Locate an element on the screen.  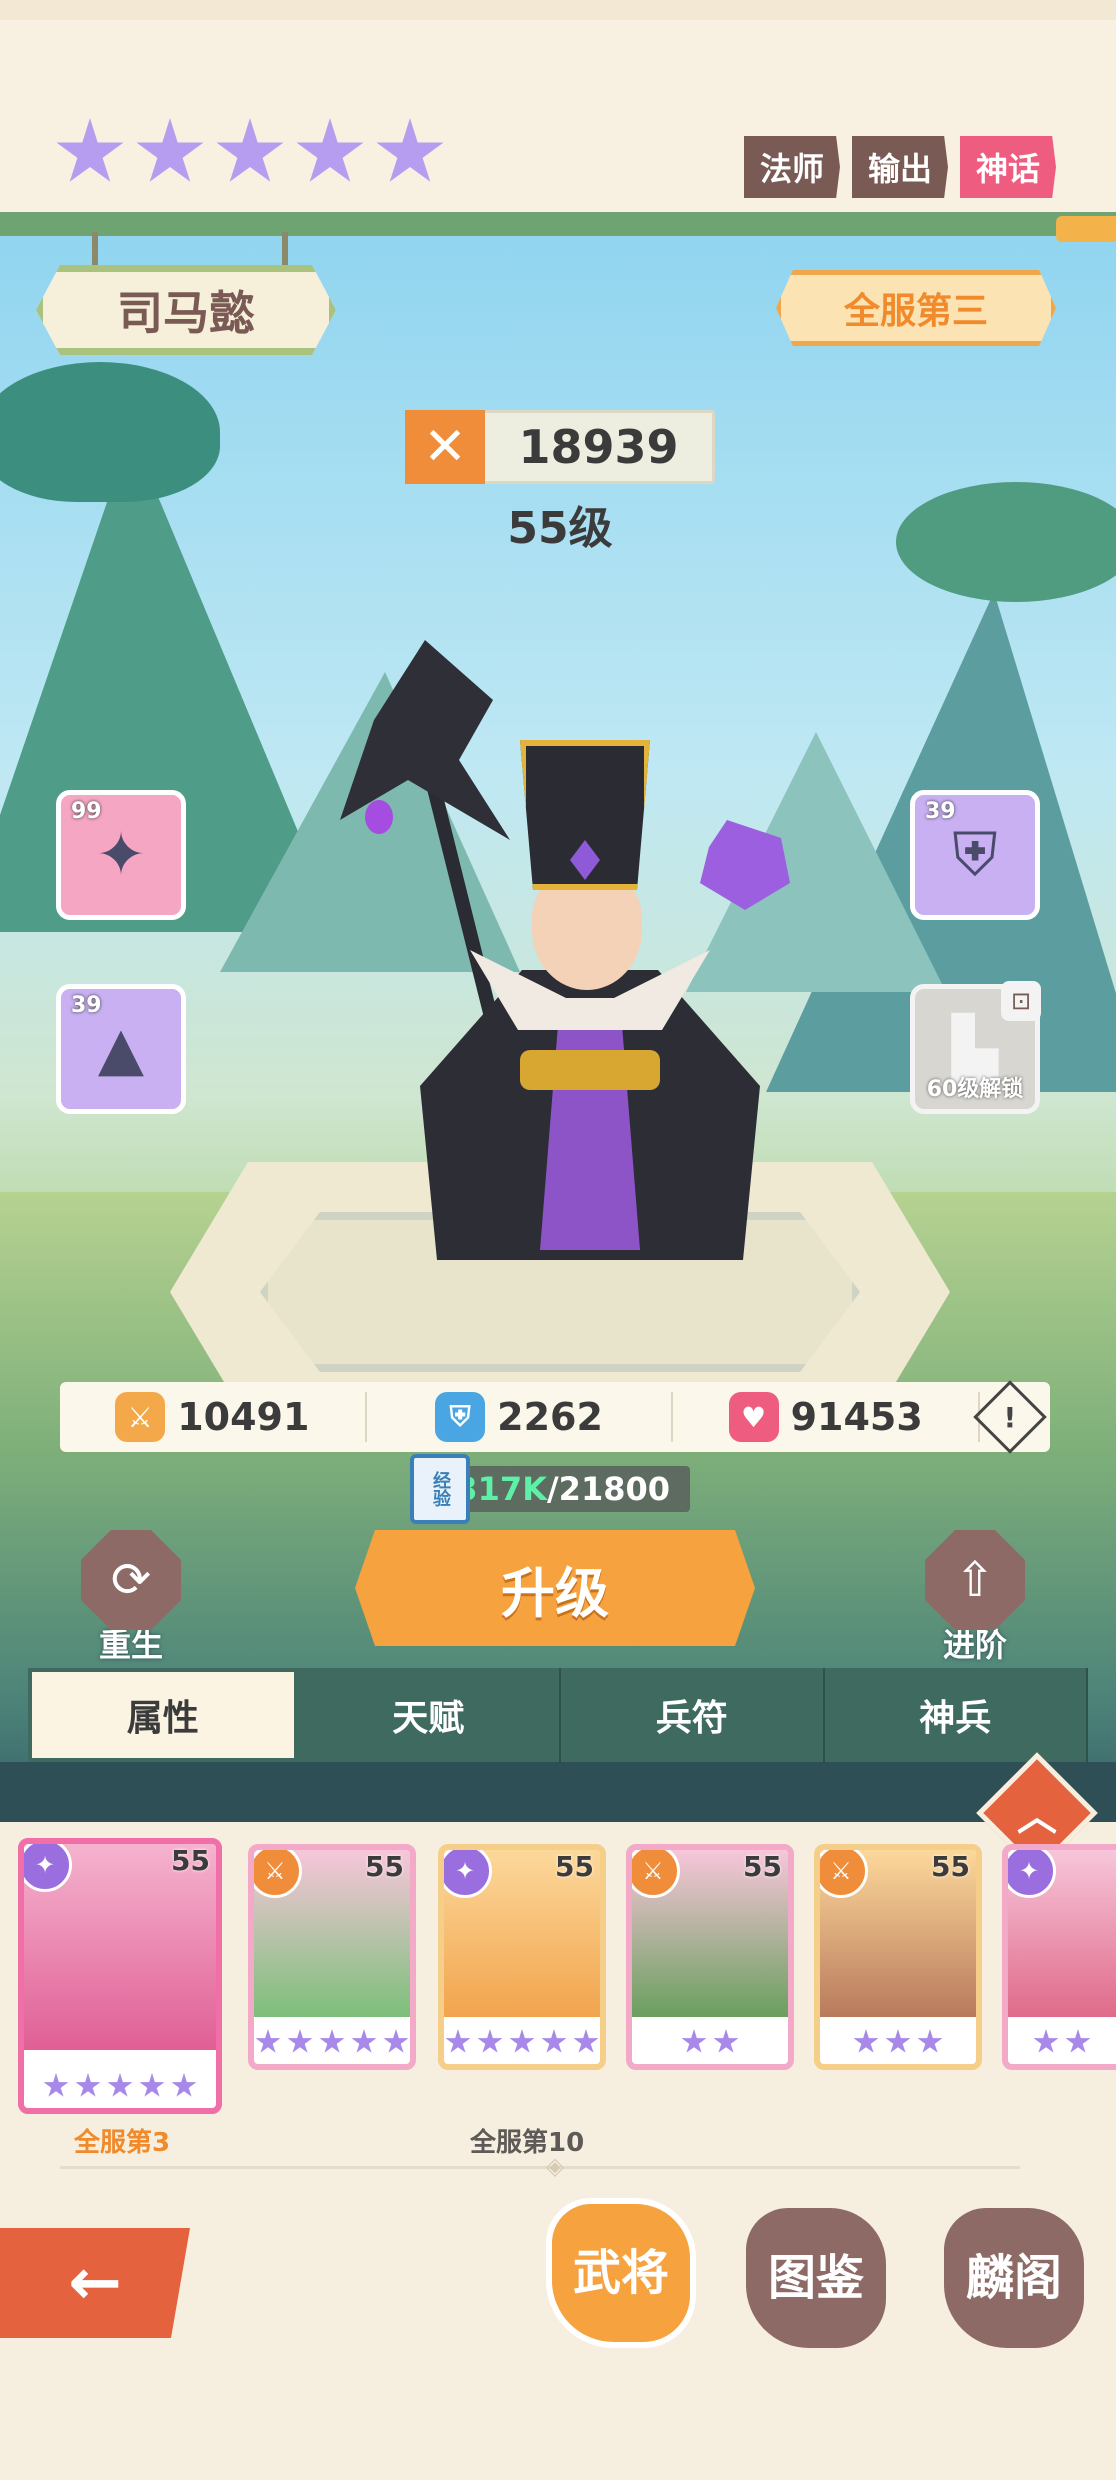
combat-power: ✕ 18939 is located at coordinates (560, 447).